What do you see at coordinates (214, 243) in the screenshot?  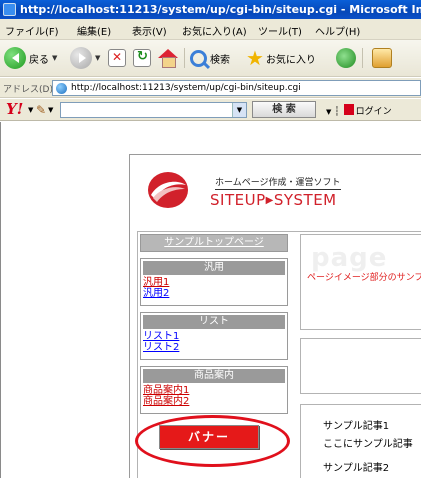 I see `sidebar-top-link: サンプルトップページ` at bounding box center [214, 243].